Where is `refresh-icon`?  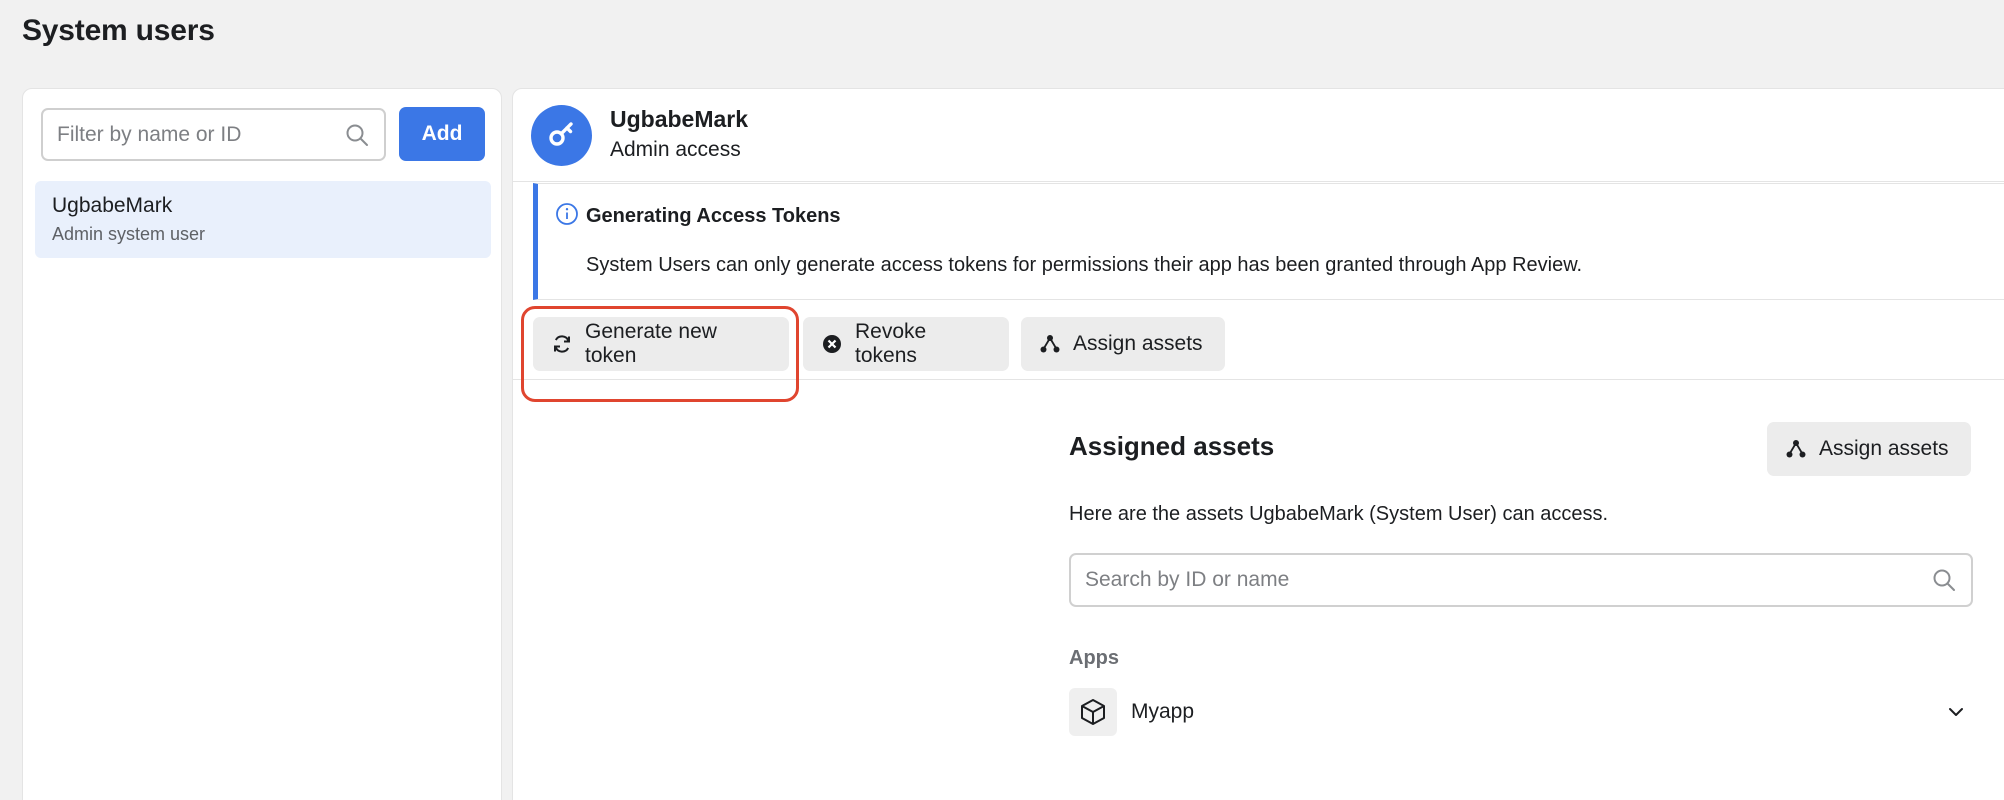
refresh-icon is located at coordinates (562, 344).